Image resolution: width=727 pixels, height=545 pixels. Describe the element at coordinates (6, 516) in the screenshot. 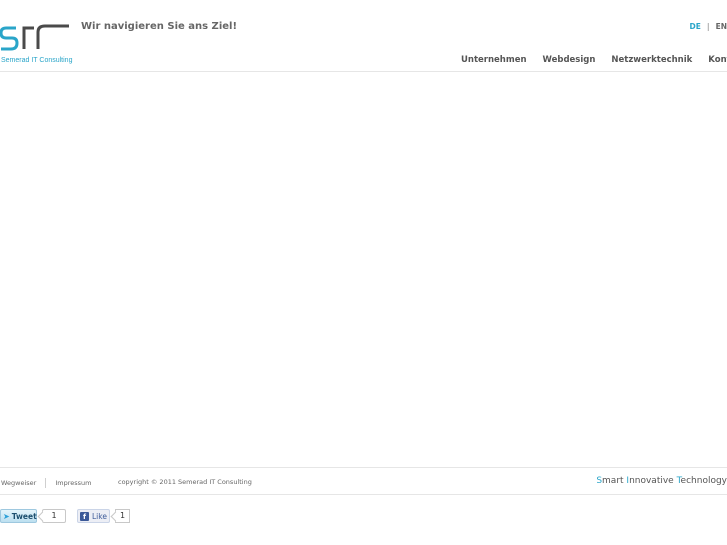

I see `twitter-bird-icon: ➤` at that location.